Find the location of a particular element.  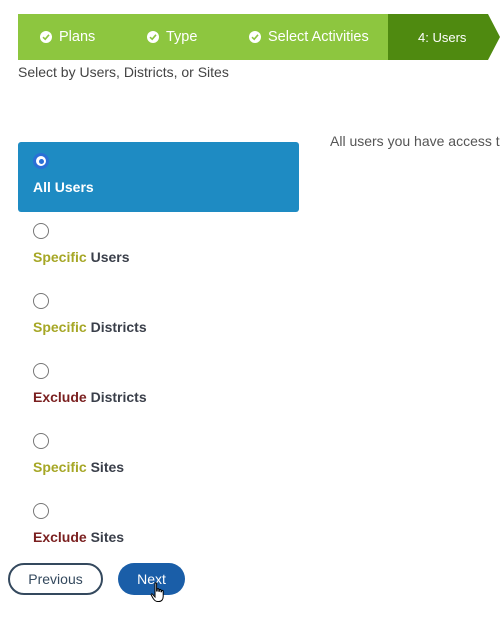

step-plans-label: Plans is located at coordinates (77, 37).